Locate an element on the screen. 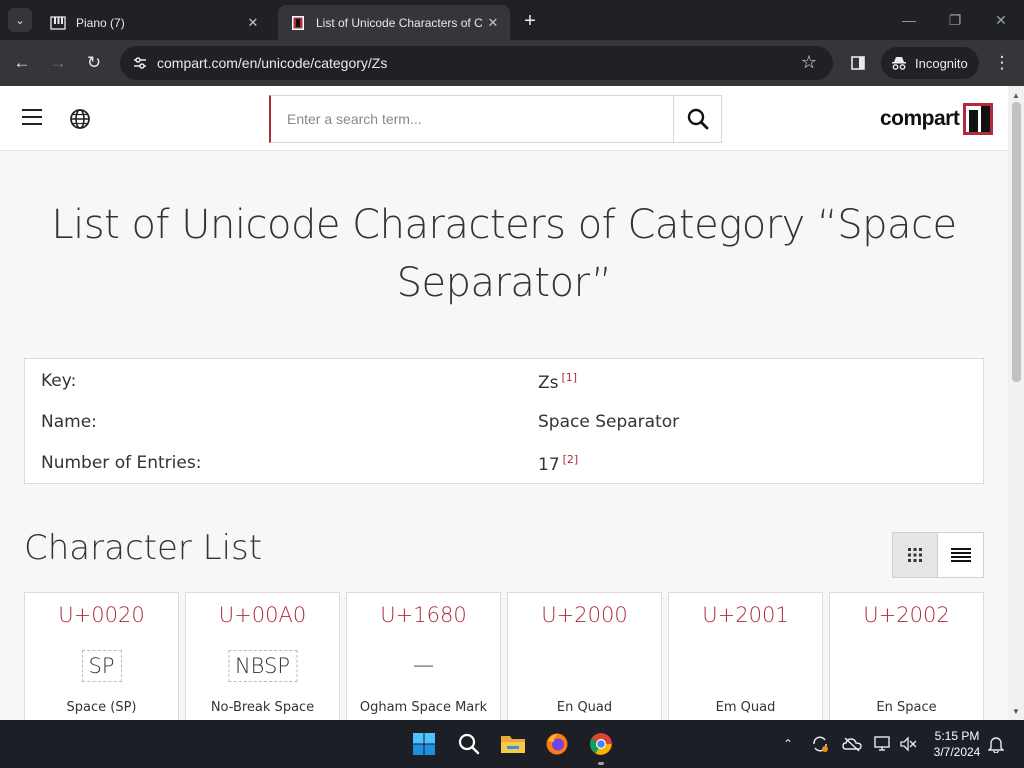 The image size is (1024, 768). character-card: U+00A0 NBSP No-Break Space is located at coordinates (262, 656).